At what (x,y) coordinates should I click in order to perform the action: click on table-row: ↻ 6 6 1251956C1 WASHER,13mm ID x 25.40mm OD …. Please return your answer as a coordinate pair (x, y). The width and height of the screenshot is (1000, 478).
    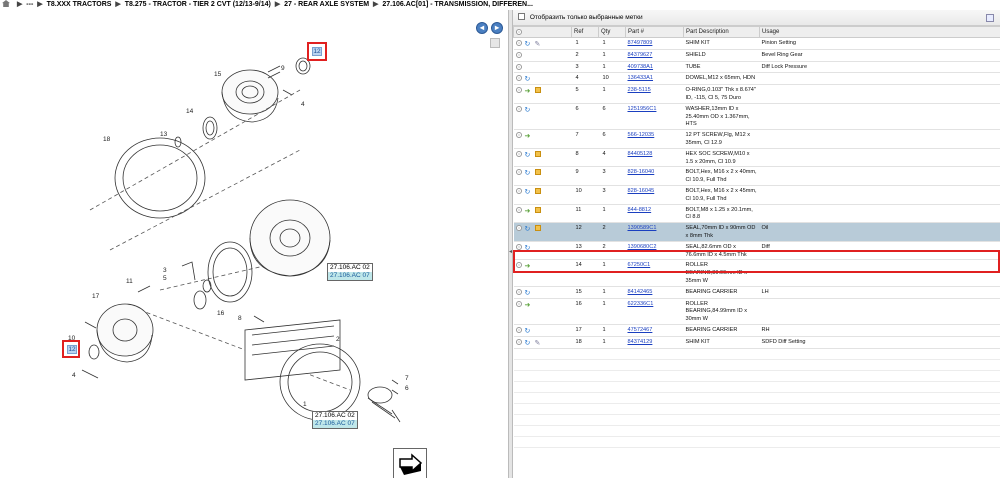
    Looking at the image, I should click on (756, 117).